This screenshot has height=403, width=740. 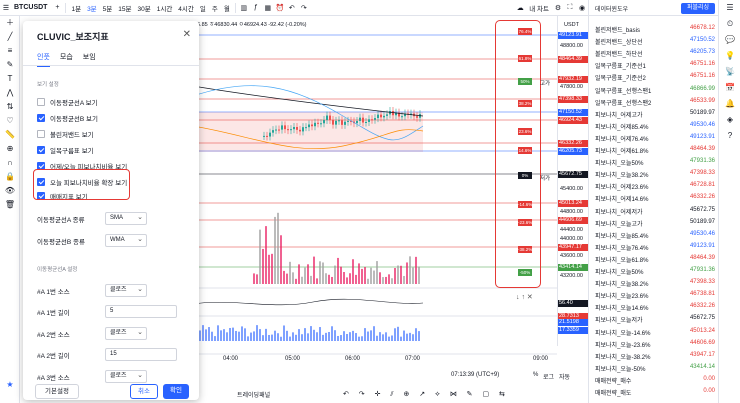 I want to click on camera-icon: ◉, so click(x=582, y=8).